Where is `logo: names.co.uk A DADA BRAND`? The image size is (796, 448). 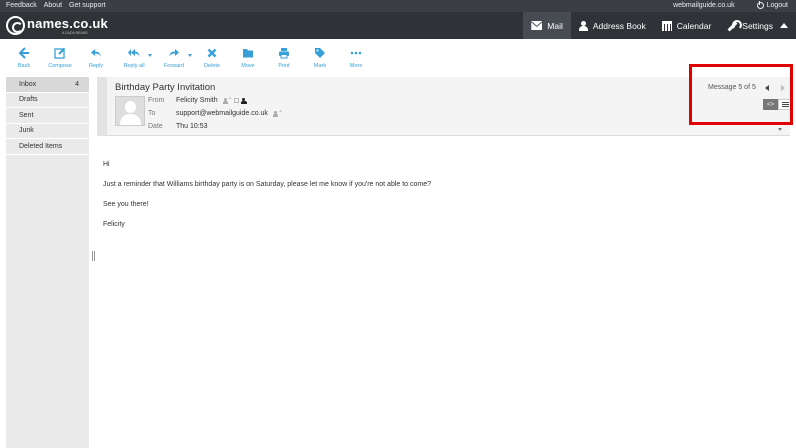
logo: names.co.uk A DADA BRAND is located at coordinates (57, 26).